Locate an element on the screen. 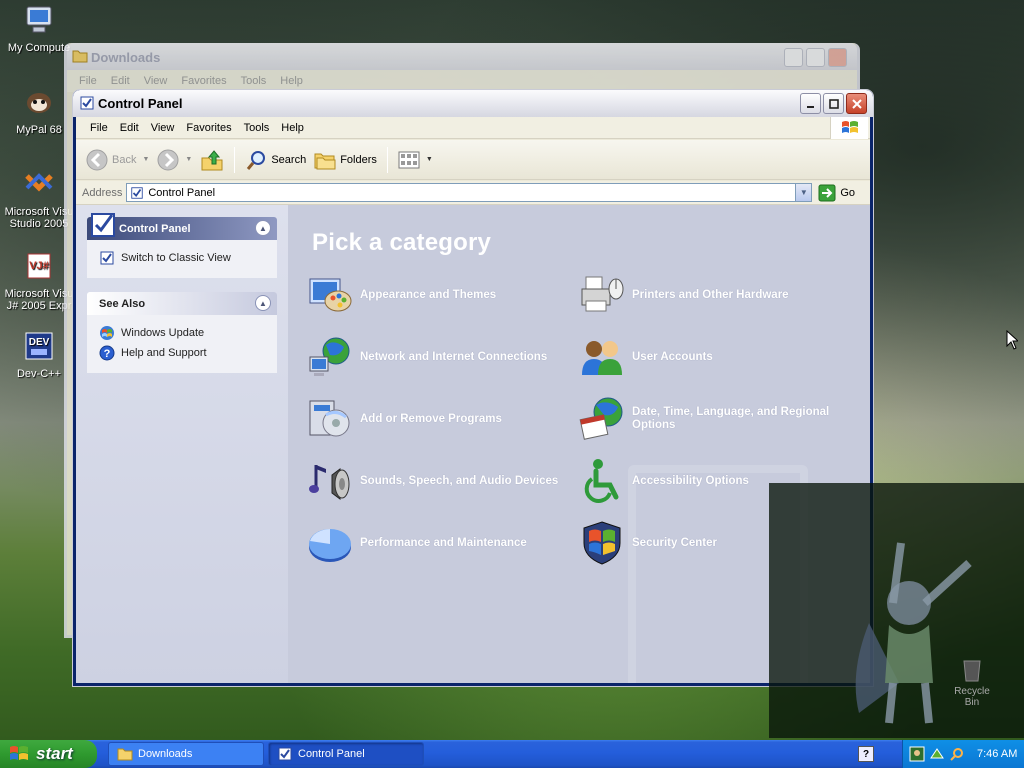 The height and width of the screenshot is (768, 1024). downloads-minimize-button is located at coordinates (793, 57).